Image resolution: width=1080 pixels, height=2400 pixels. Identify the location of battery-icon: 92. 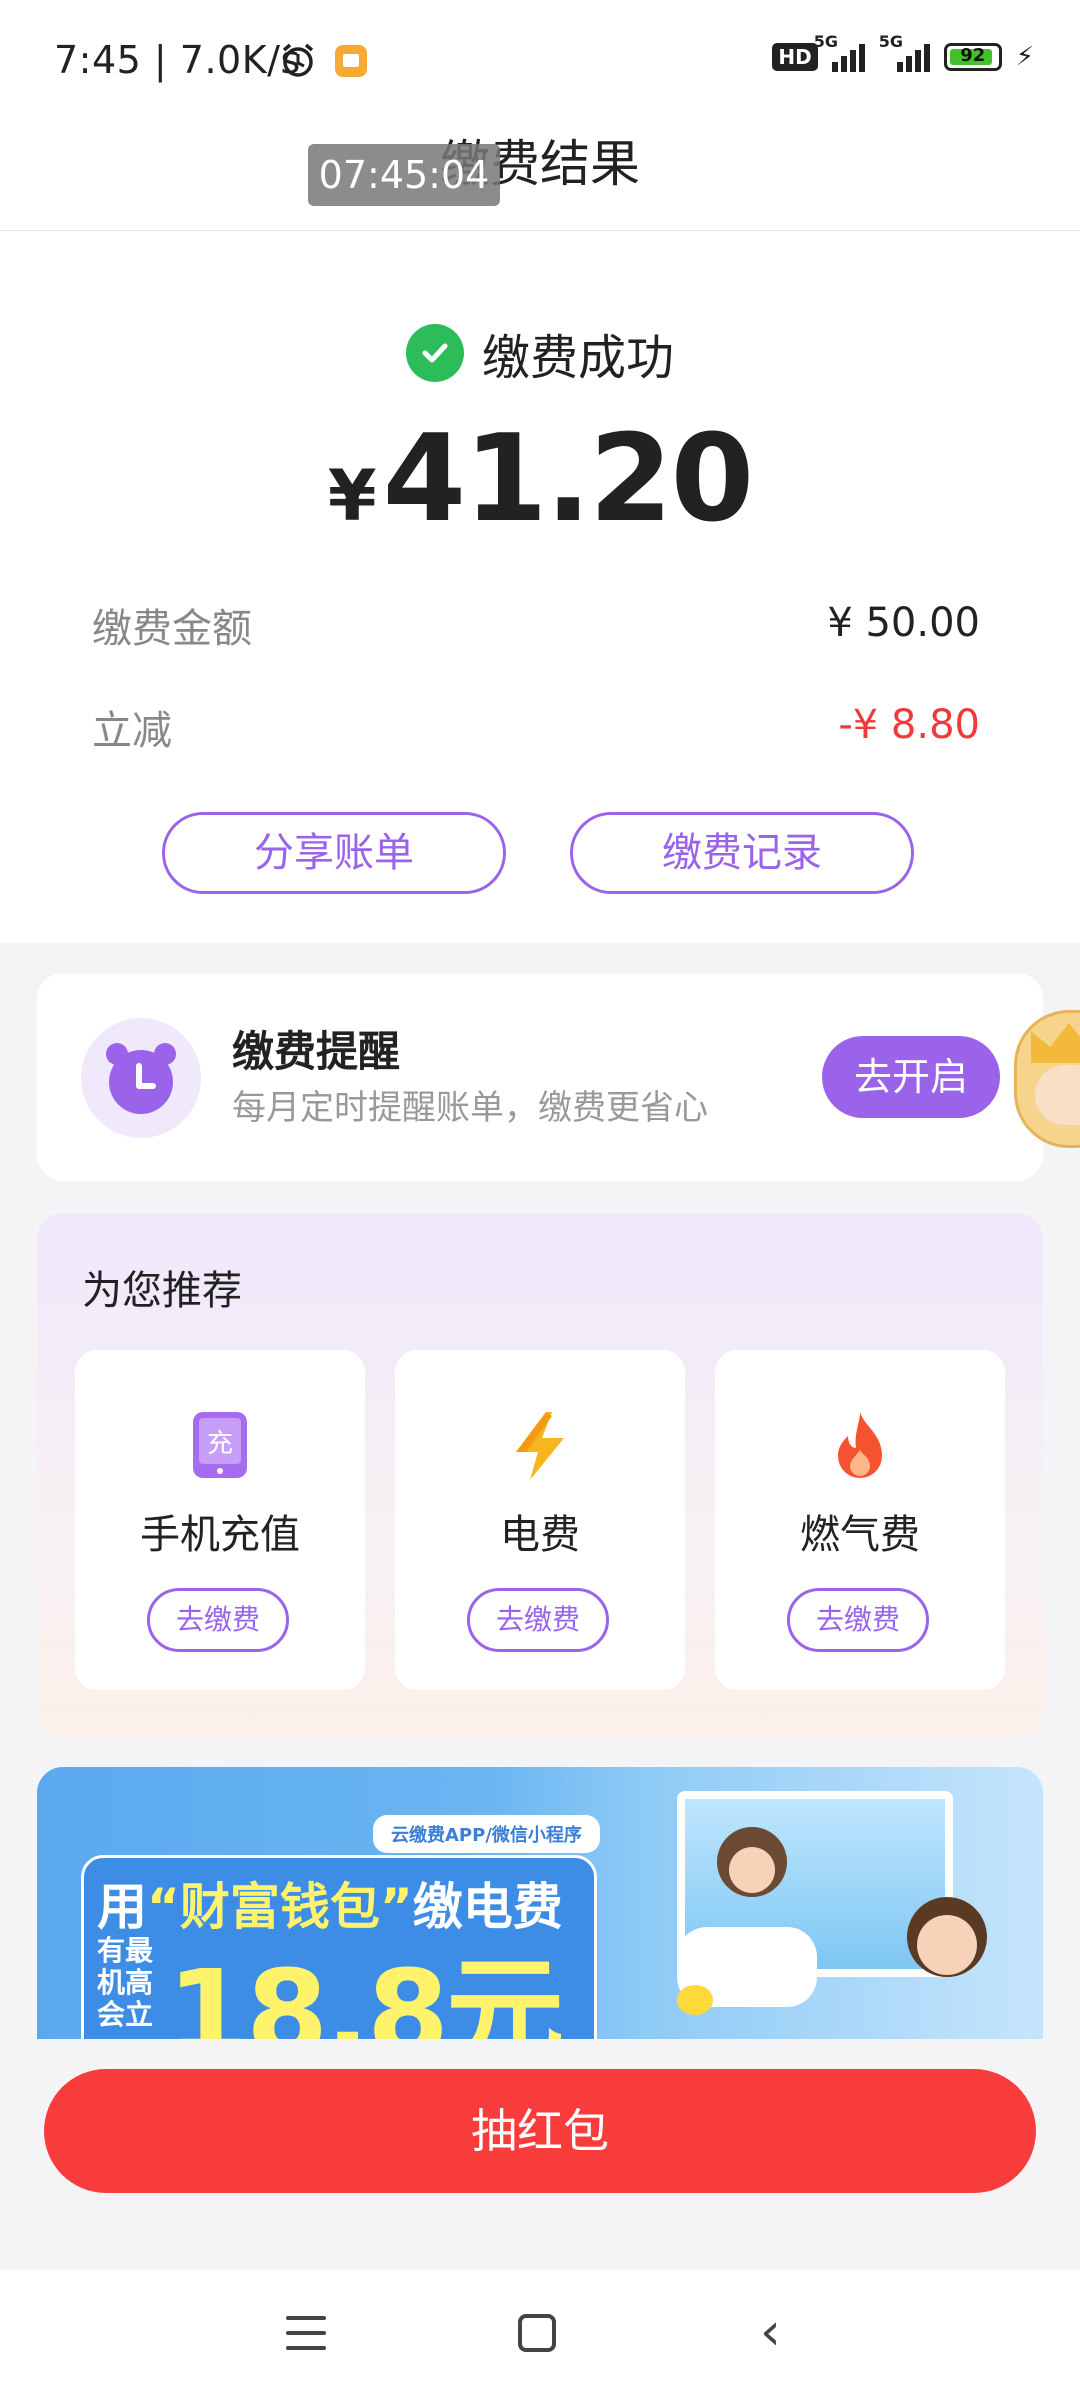
(972, 57).